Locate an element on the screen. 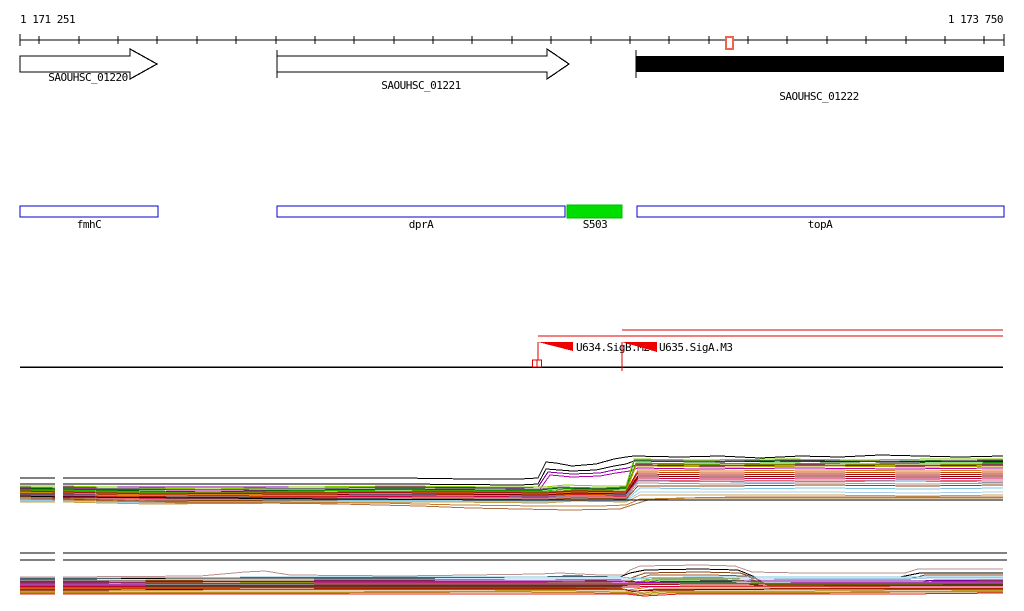  trace-skyblue is located at coordinates (511, 577).